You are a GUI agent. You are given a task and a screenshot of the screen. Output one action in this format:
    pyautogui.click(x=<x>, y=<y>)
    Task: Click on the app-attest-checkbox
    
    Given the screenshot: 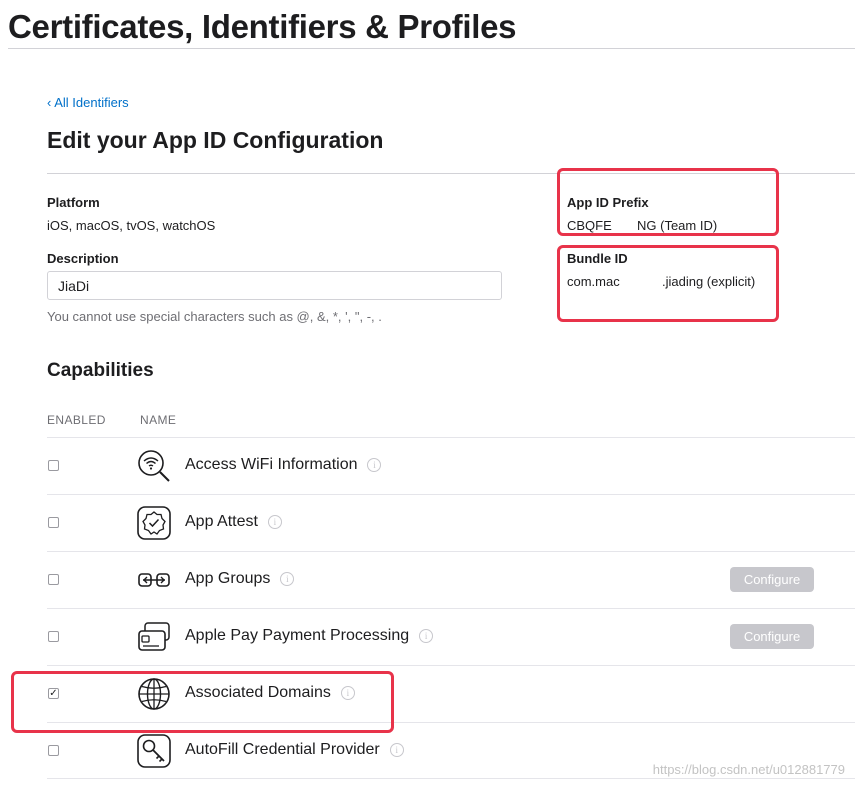 What is the action you would take?
    pyautogui.click(x=53, y=522)
    